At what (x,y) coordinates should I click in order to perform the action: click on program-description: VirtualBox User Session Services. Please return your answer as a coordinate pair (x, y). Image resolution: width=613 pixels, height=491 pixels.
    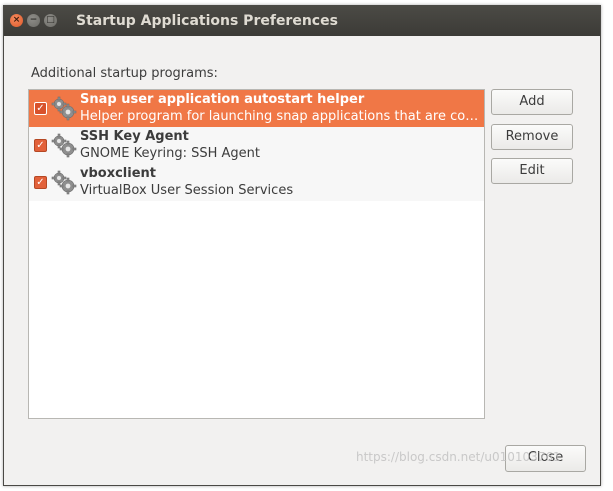
    Looking at the image, I should click on (187, 190).